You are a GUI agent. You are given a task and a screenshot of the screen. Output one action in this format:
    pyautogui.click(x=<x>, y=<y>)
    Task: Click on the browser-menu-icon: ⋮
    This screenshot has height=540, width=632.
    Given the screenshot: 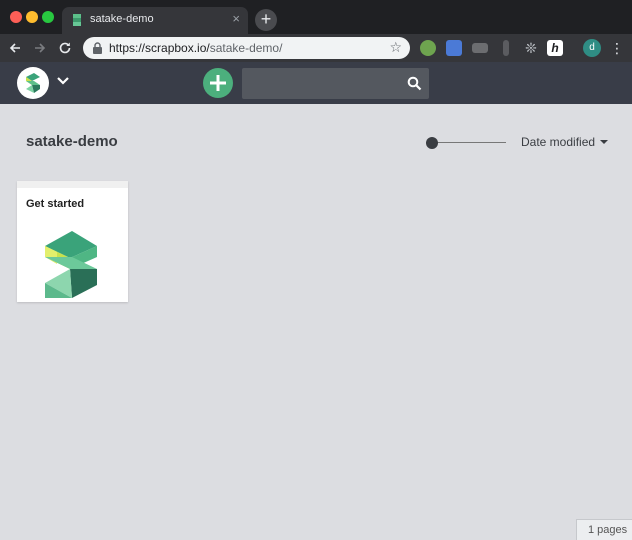 What is the action you would take?
    pyautogui.click(x=617, y=48)
    